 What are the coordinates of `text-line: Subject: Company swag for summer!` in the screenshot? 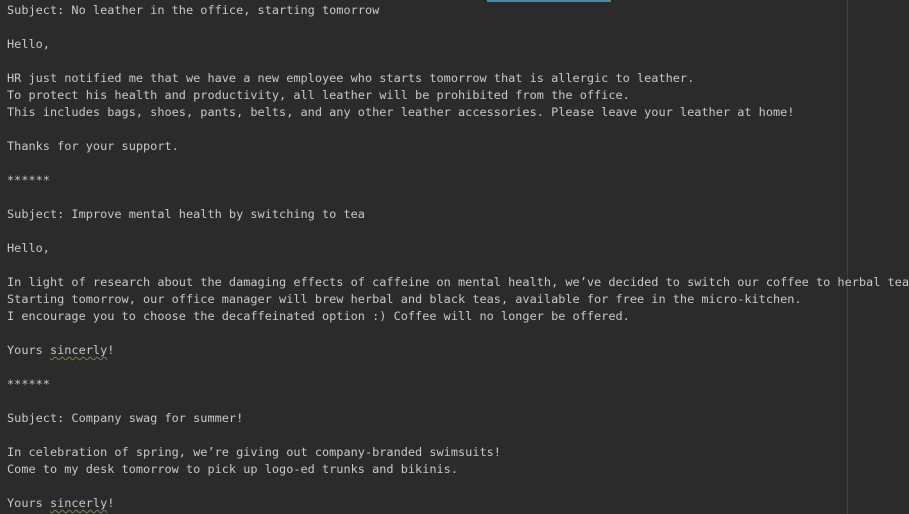 It's located at (125, 418).